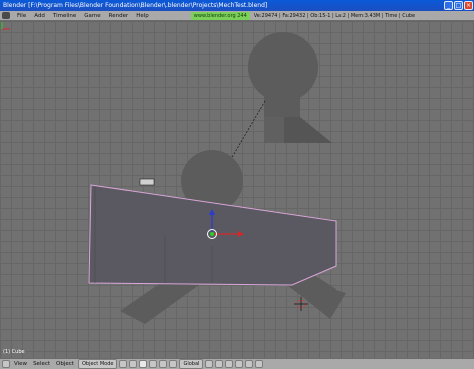 The height and width of the screenshot is (369, 474). Describe the element at coordinates (249, 364) in the screenshot. I see `lock-icon` at that location.